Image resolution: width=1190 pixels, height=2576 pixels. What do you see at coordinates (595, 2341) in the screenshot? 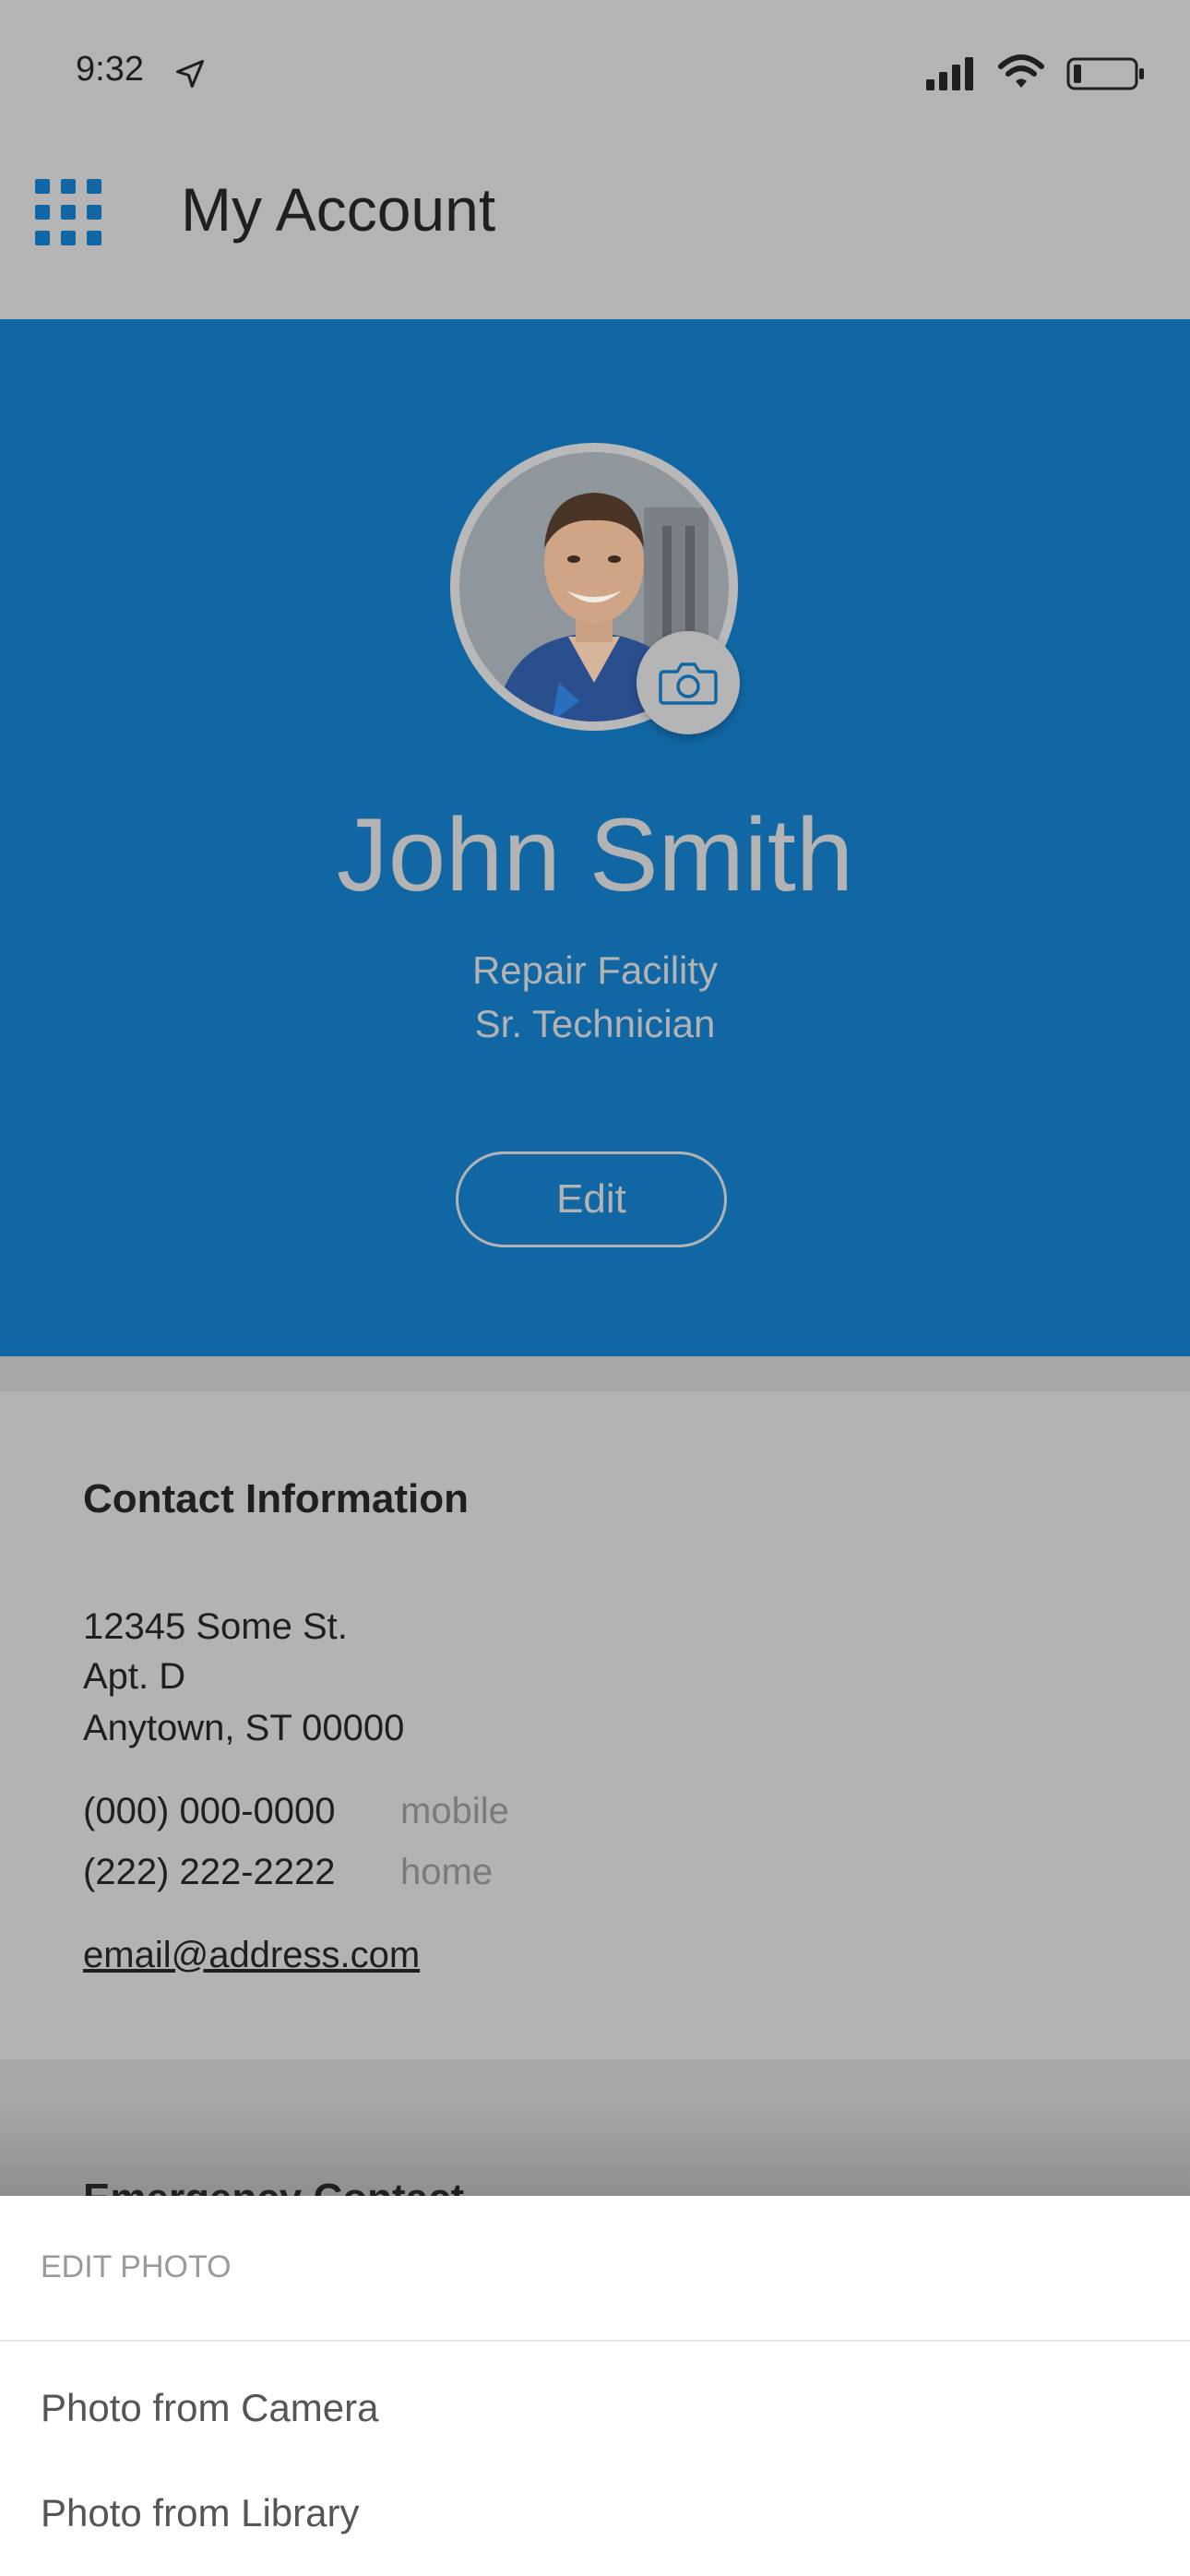
I see `sheet-divider` at bounding box center [595, 2341].